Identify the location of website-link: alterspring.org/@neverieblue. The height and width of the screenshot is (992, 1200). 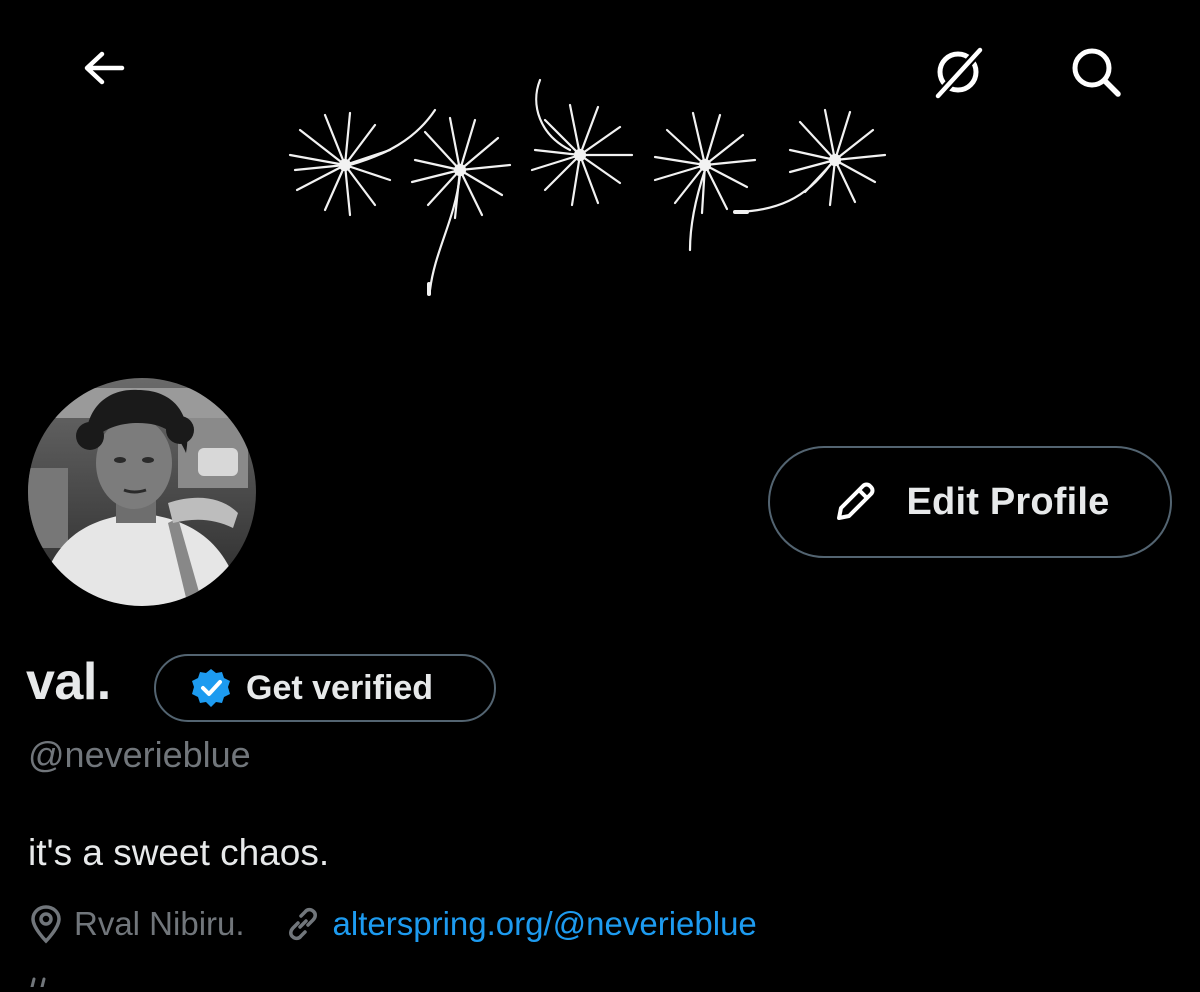
(545, 924).